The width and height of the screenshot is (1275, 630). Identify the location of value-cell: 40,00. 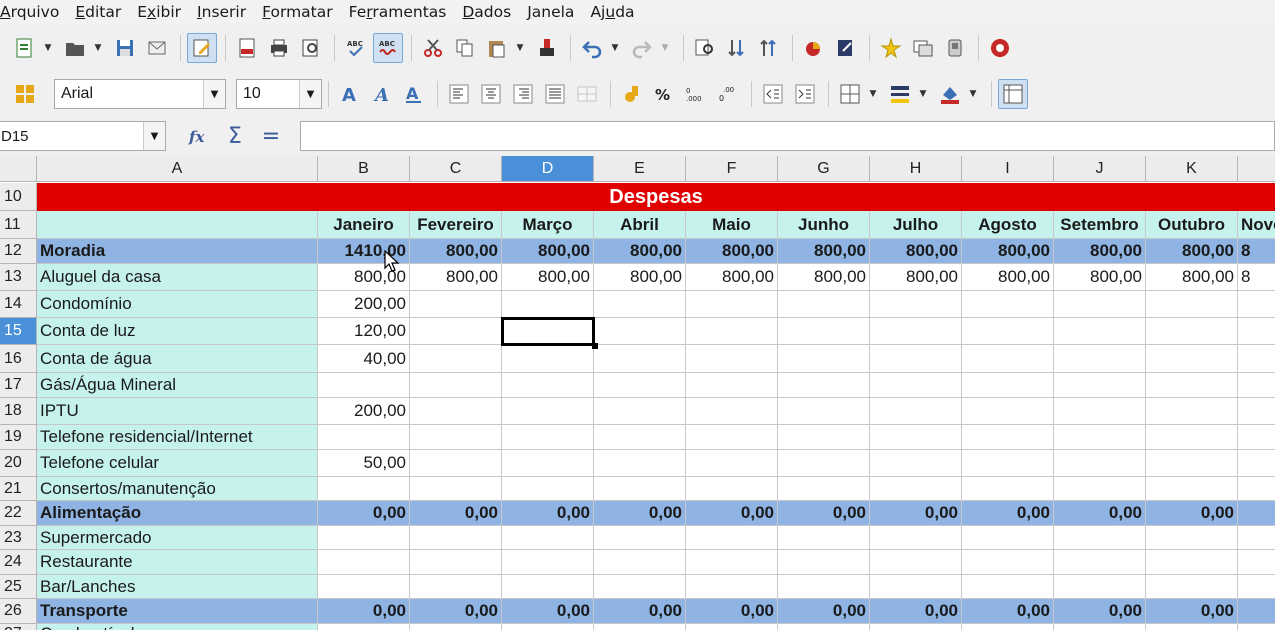
(364, 359).